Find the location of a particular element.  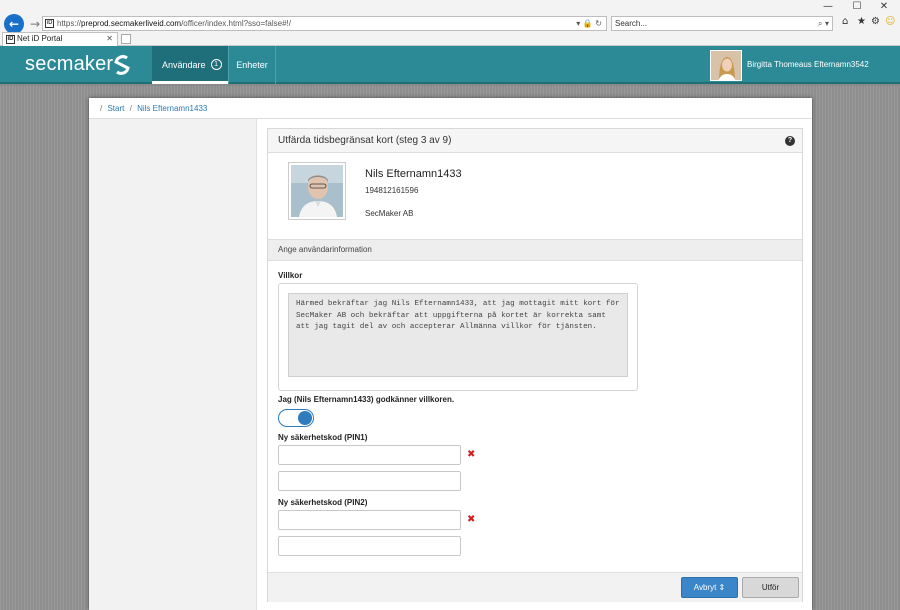

secmaker-logo-icon is located at coordinates (122, 65).